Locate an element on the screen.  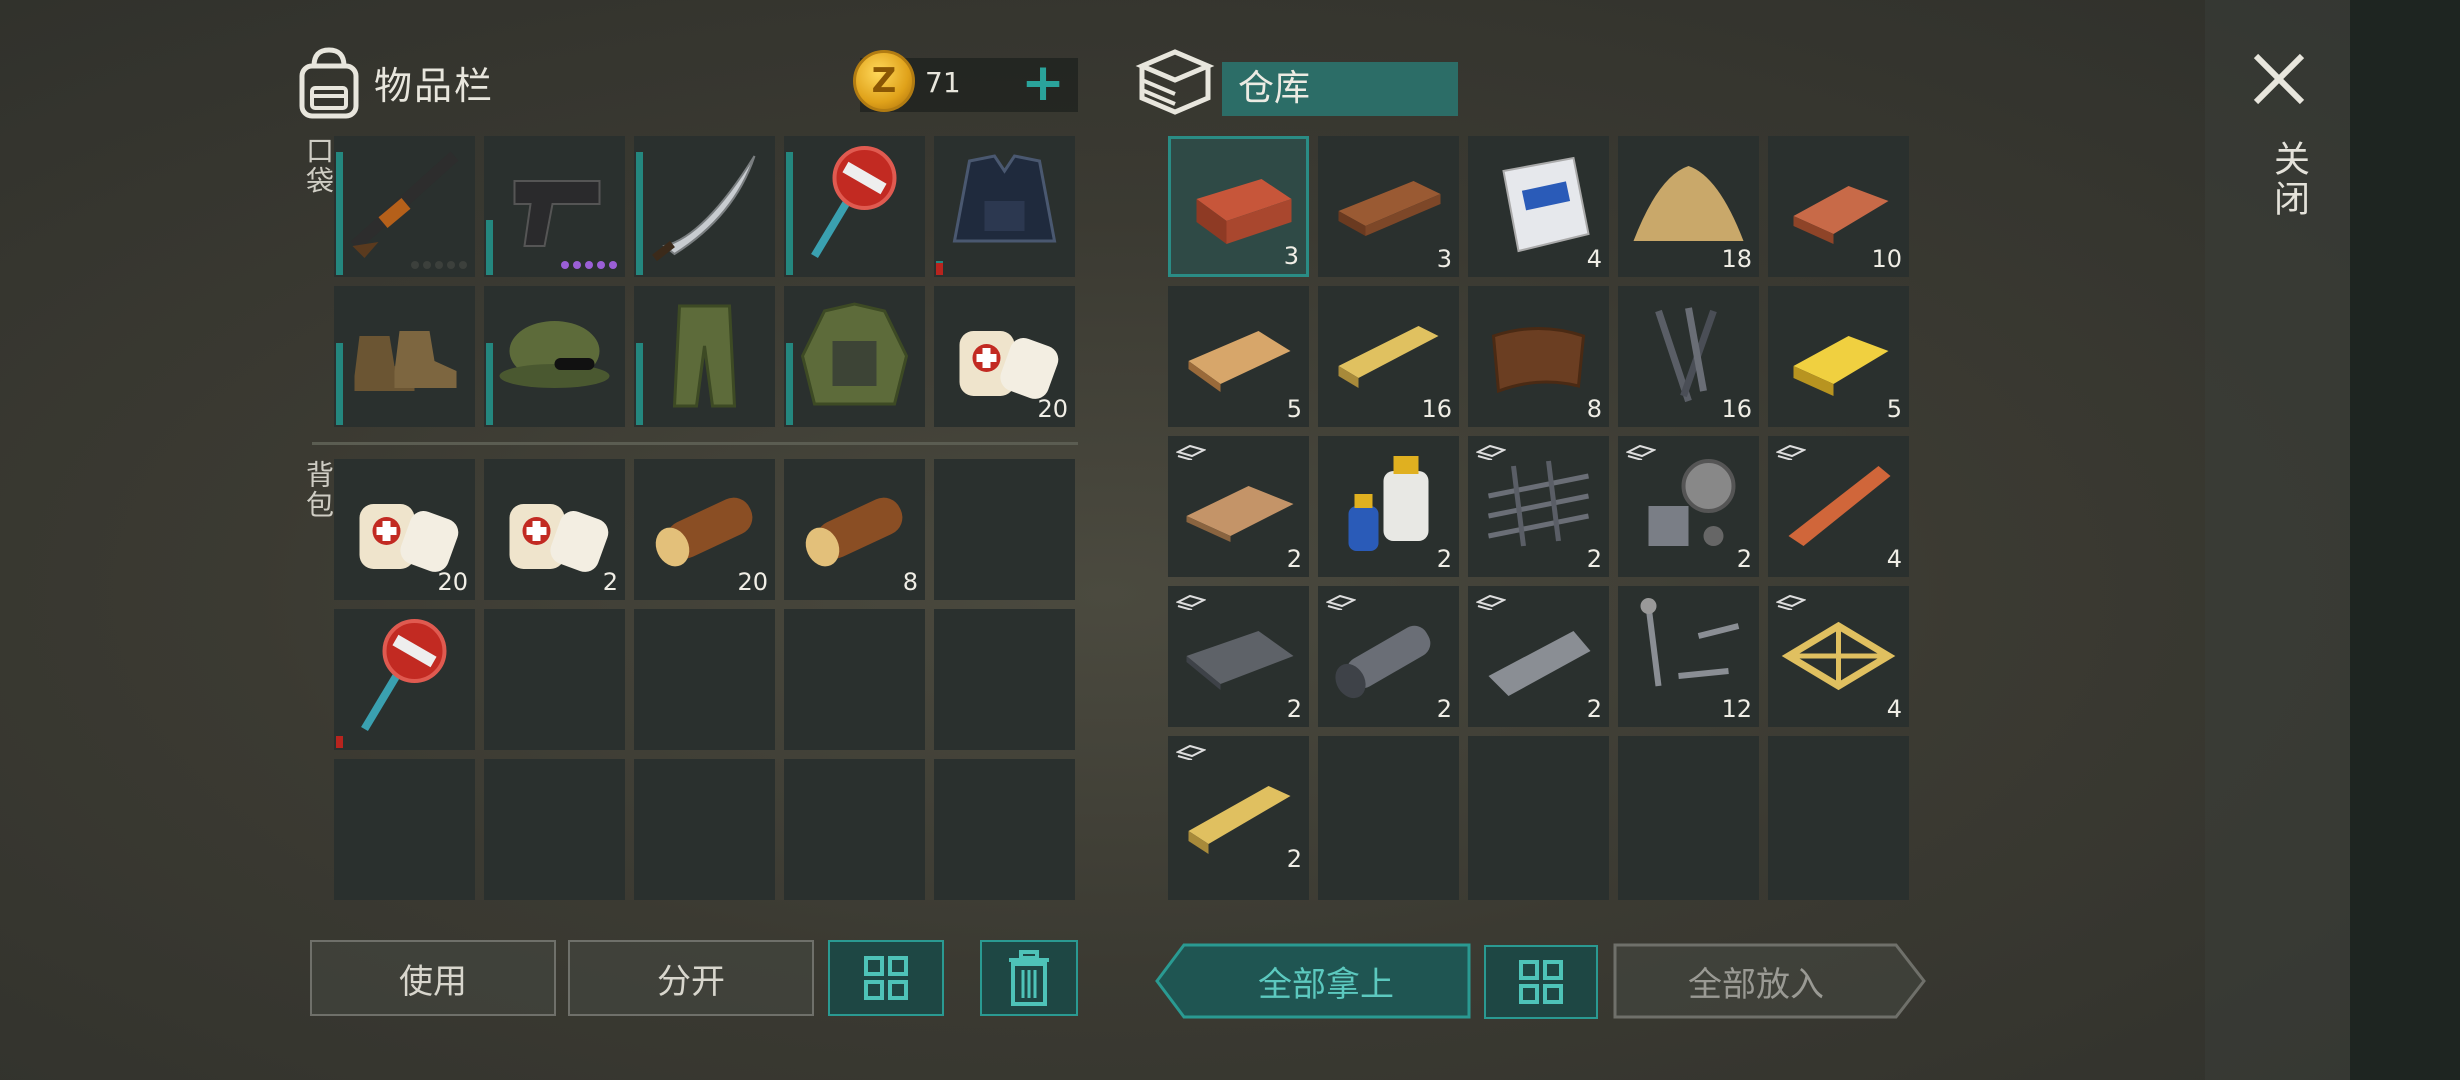
camo-jacket-icon is located at coordinates (854, 354).